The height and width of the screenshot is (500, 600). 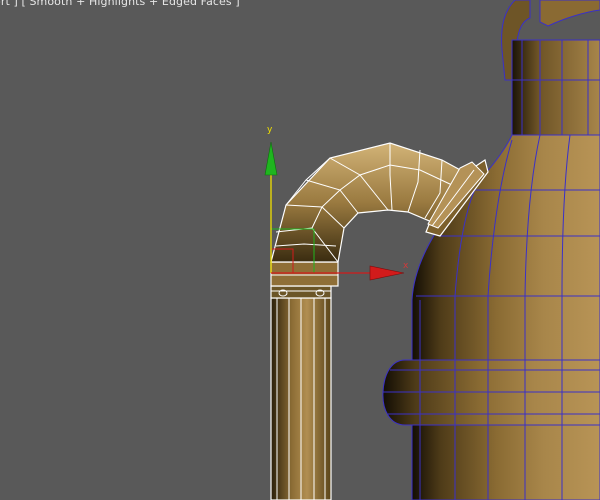 I want to click on axis-y-label: y, so click(x=270, y=130).